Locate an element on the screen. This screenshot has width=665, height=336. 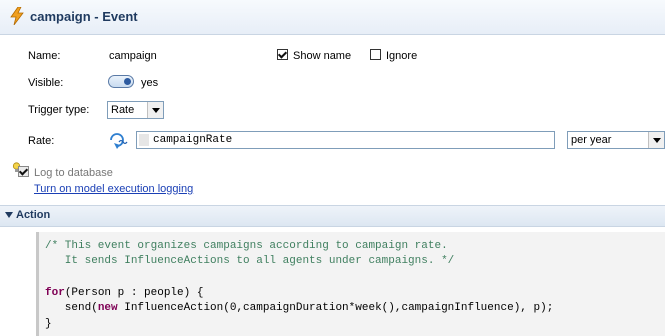
visible-label: Visible: is located at coordinates (46, 83).